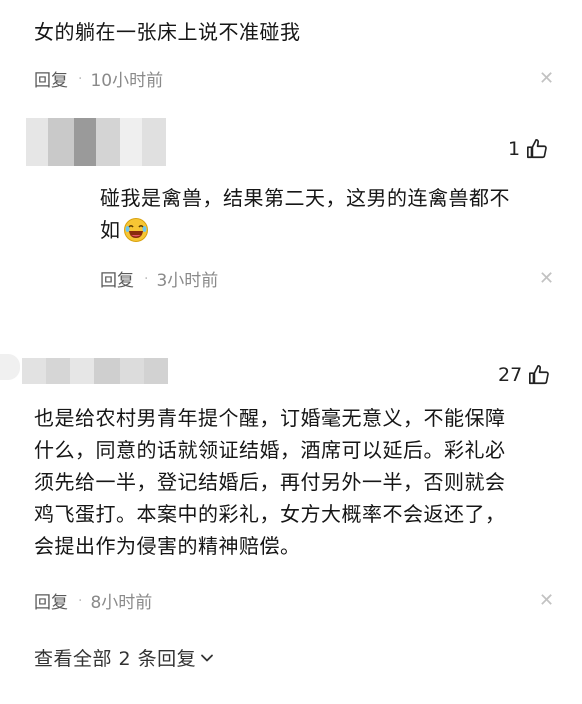 This screenshot has height=704, width=582. Describe the element at coordinates (270, 514) in the screenshot. I see `comment-text-line: 鸡飞蛋打。本案中的彩礼，女方大概率不会返还了，` at that location.